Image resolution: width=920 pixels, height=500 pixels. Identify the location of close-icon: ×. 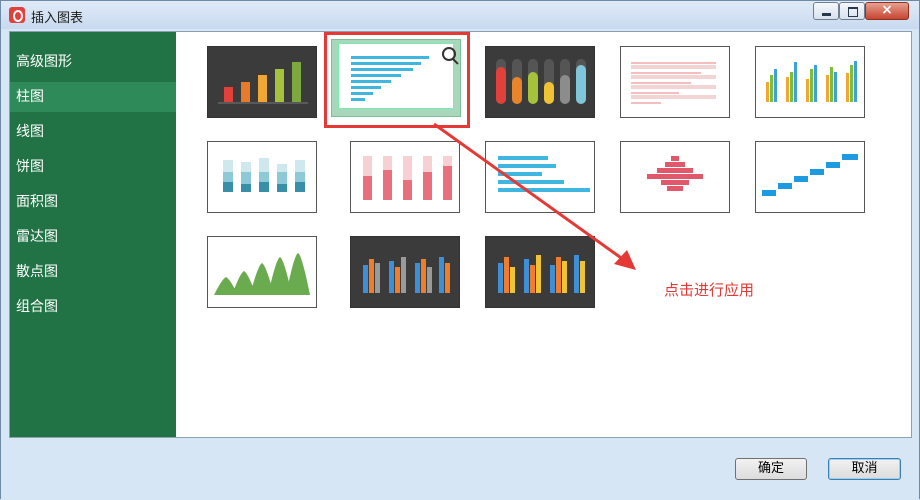
(887, 10).